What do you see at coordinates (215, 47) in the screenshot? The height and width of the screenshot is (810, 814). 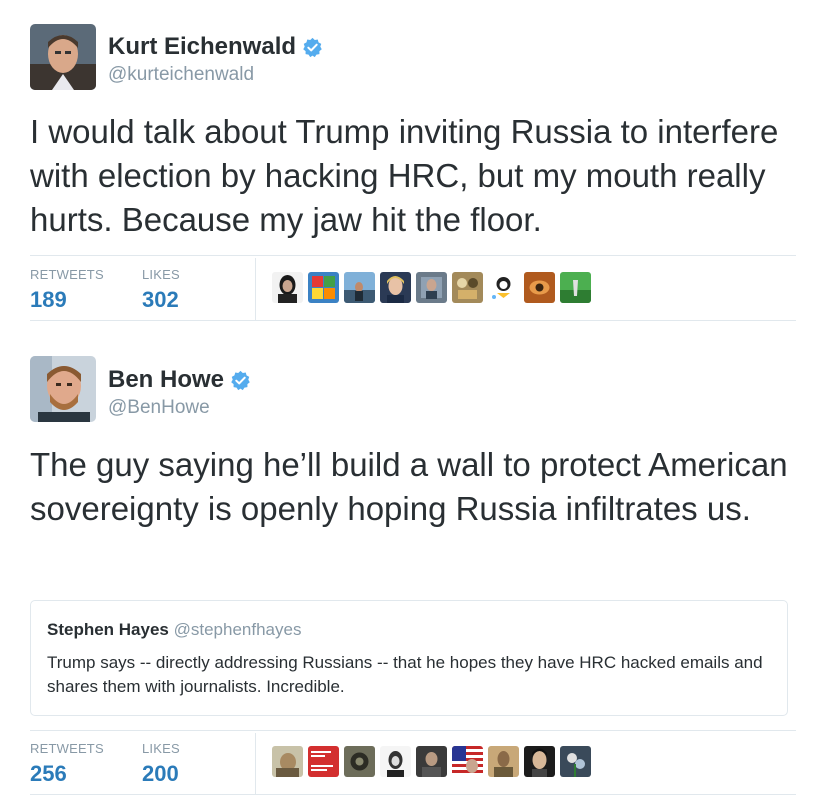 I see `author-name: Kurt Eichenwald` at bounding box center [215, 47].